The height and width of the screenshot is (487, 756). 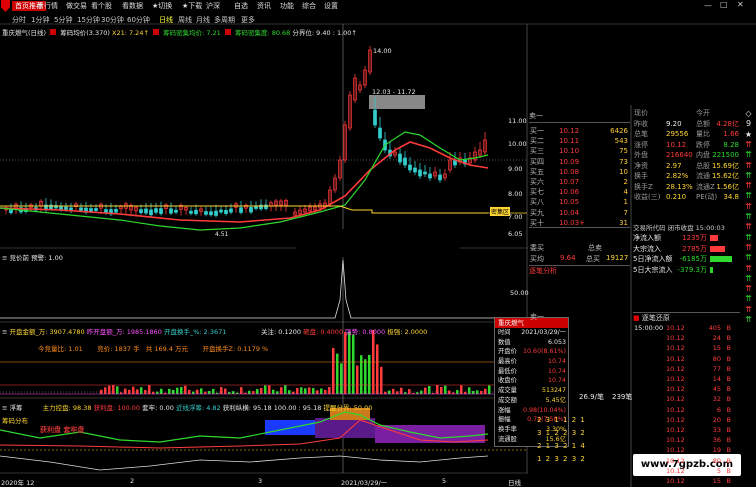 I want to click on period-7: 周线, so click(x=185, y=20).